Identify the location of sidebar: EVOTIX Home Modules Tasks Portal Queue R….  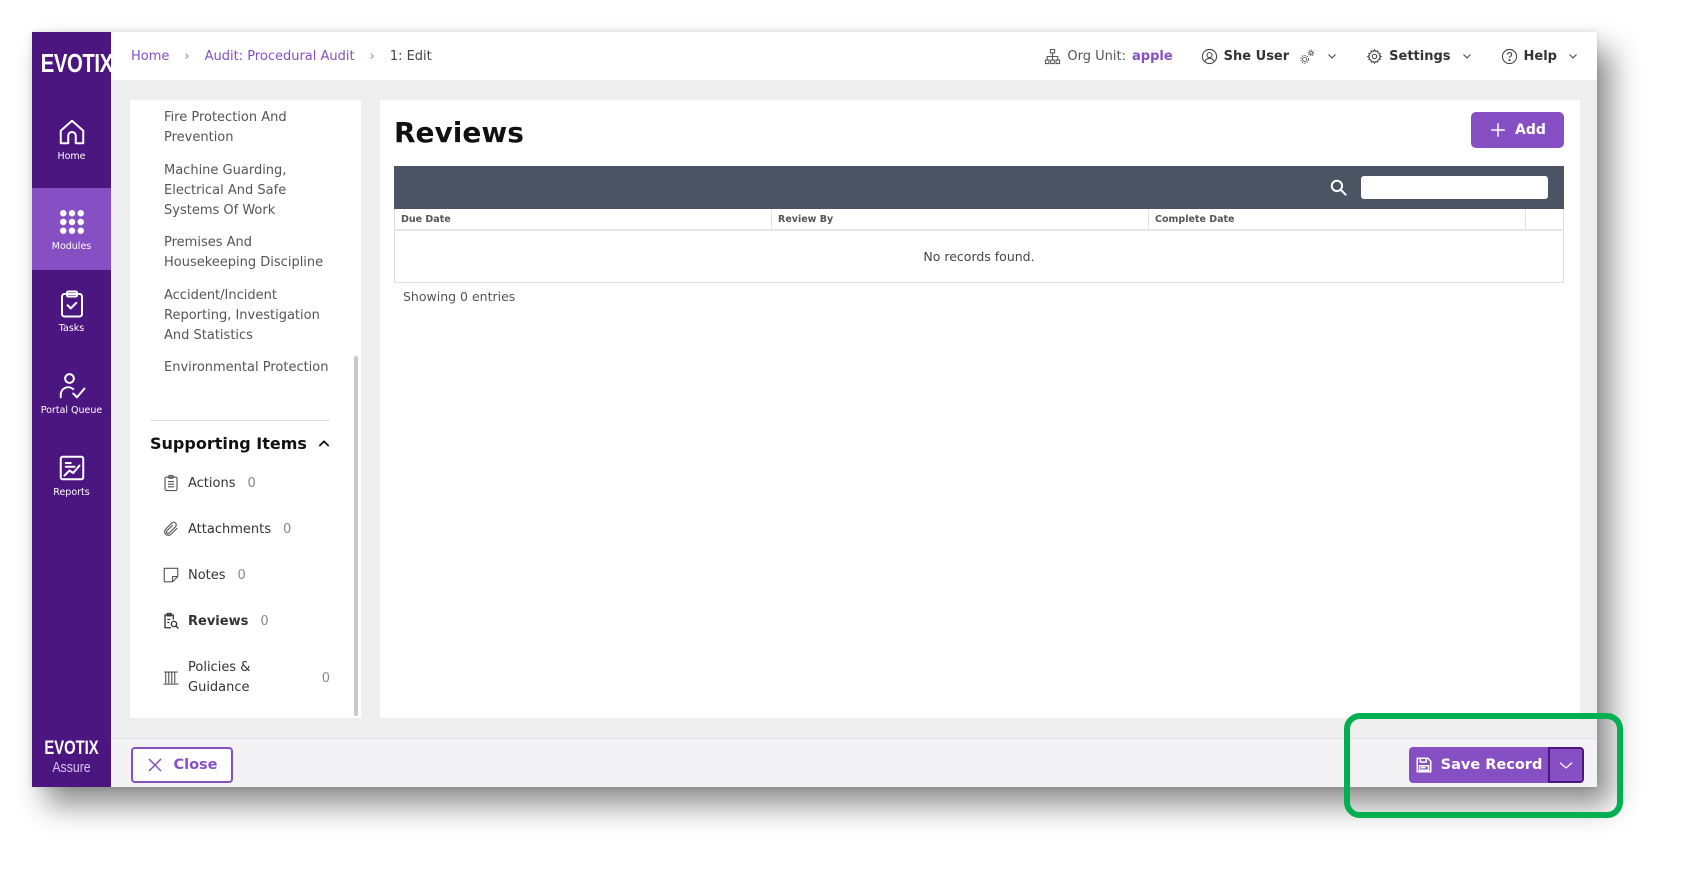
(72, 409).